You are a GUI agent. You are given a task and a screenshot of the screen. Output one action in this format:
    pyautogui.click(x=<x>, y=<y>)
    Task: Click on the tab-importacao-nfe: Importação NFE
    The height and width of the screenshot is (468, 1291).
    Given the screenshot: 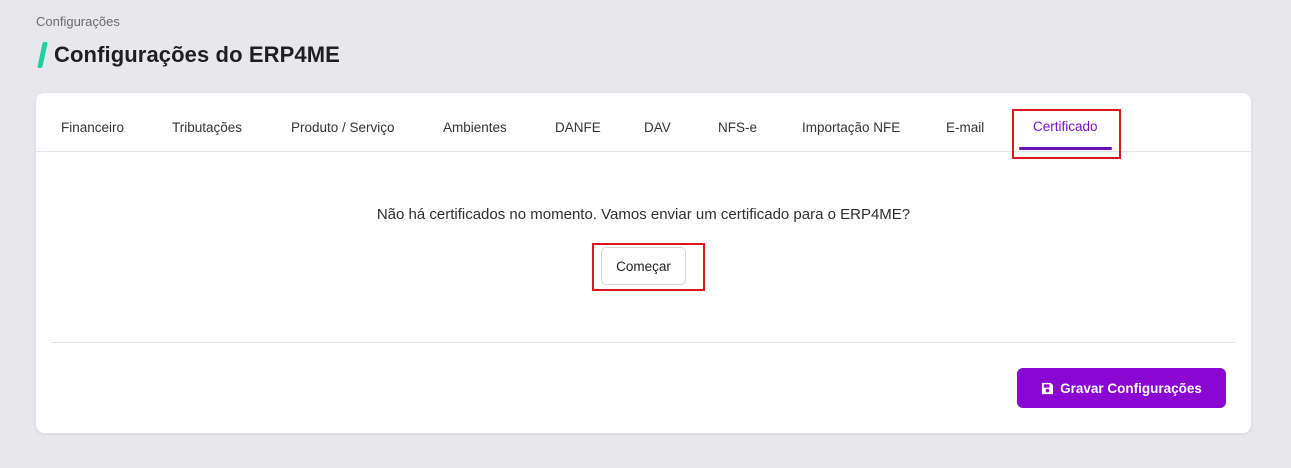 What is the action you would take?
    pyautogui.click(x=851, y=127)
    